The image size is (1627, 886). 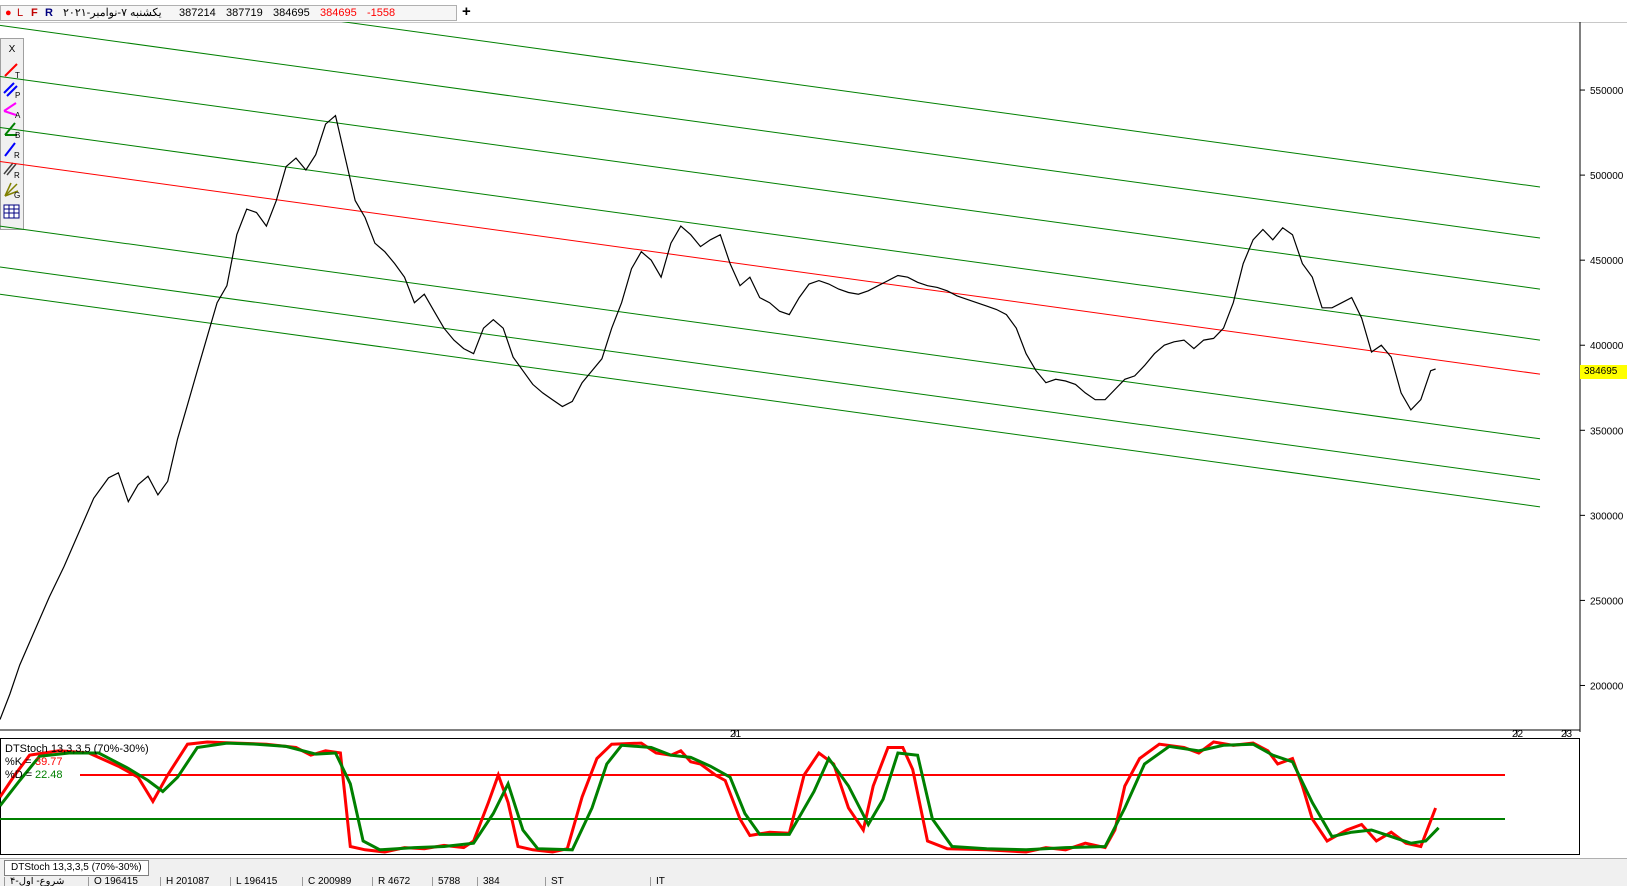 I want to click on indicator-tab: DTStoch 13,3,3,5 (70%-30%), so click(x=76, y=868).